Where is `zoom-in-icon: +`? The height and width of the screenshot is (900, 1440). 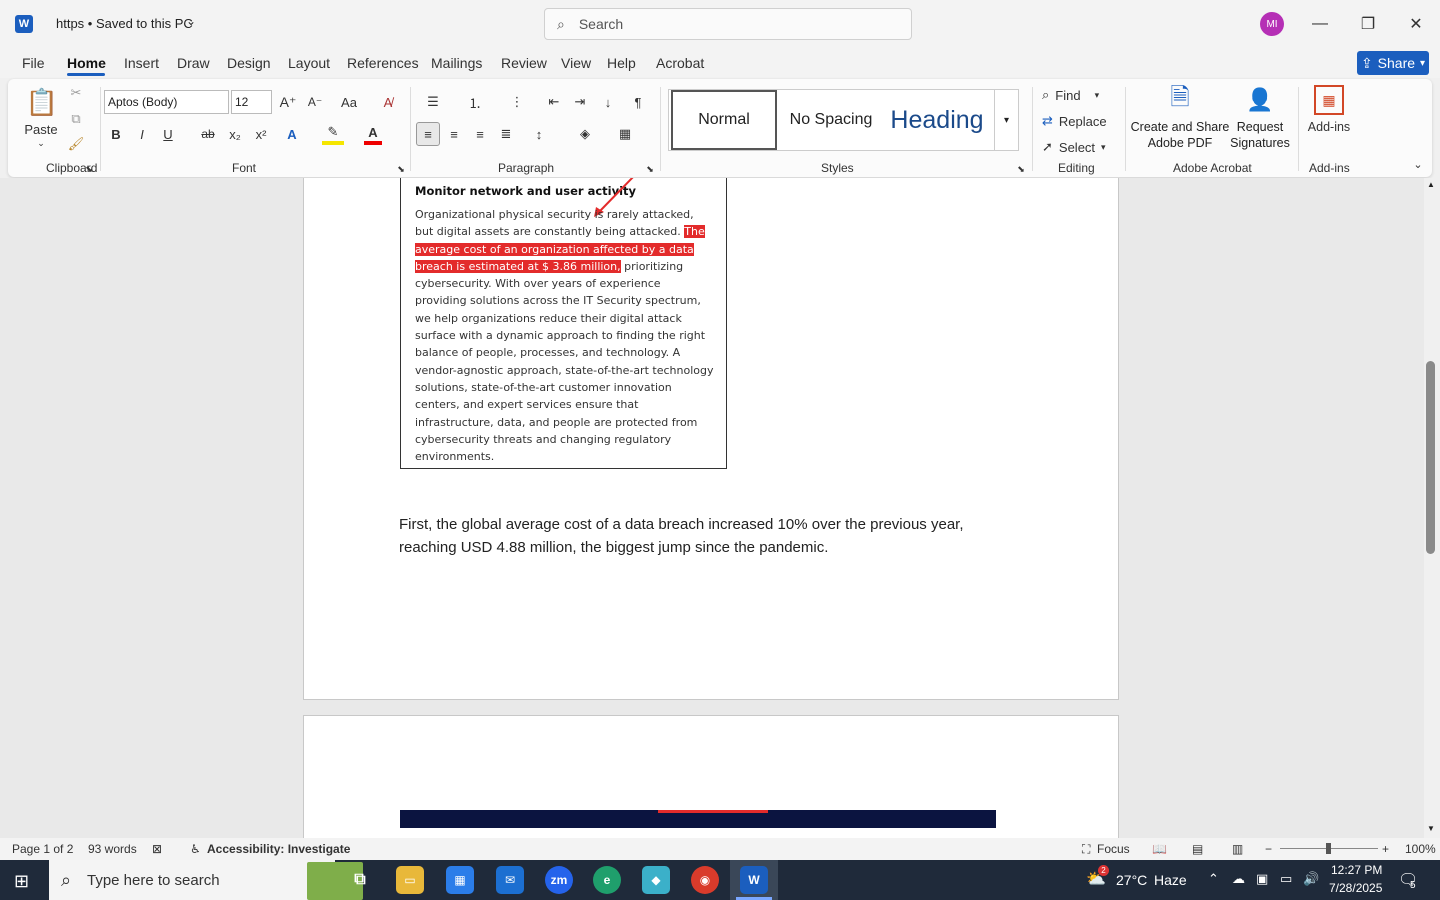
zoom-in-icon: + is located at coordinates (1385, 849).